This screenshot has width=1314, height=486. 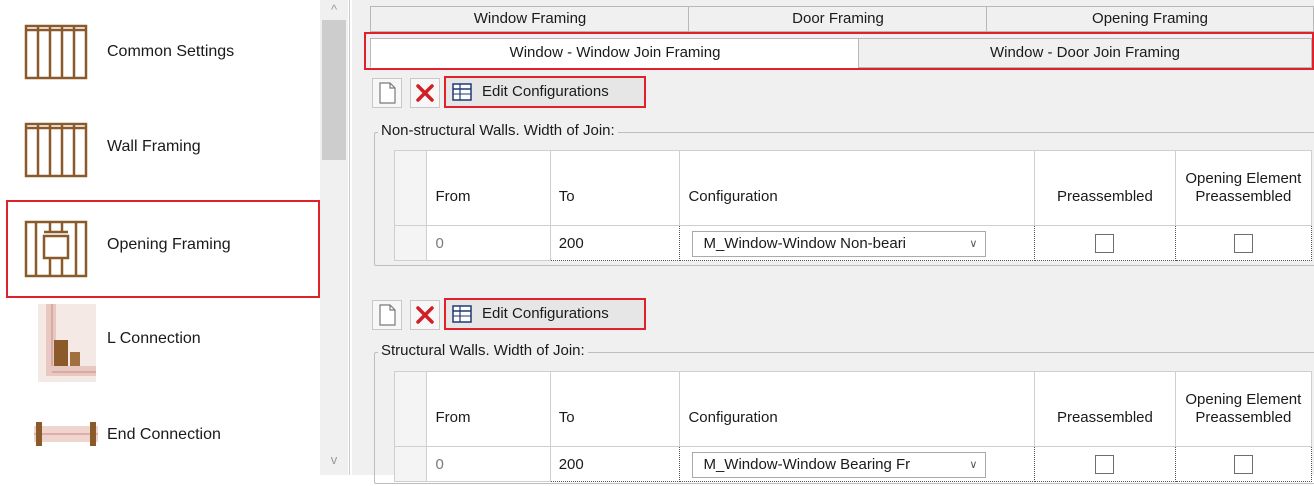 What do you see at coordinates (838, 19) in the screenshot?
I see `tab-door-framing: Door Framing` at bounding box center [838, 19].